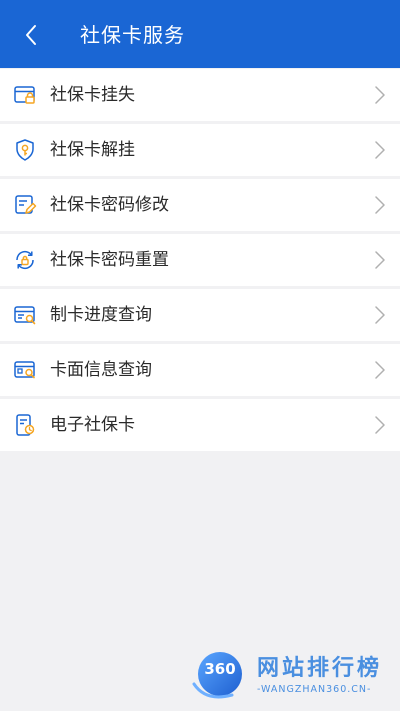  Describe the element at coordinates (25, 315) in the screenshot. I see `card-search-icon` at that location.